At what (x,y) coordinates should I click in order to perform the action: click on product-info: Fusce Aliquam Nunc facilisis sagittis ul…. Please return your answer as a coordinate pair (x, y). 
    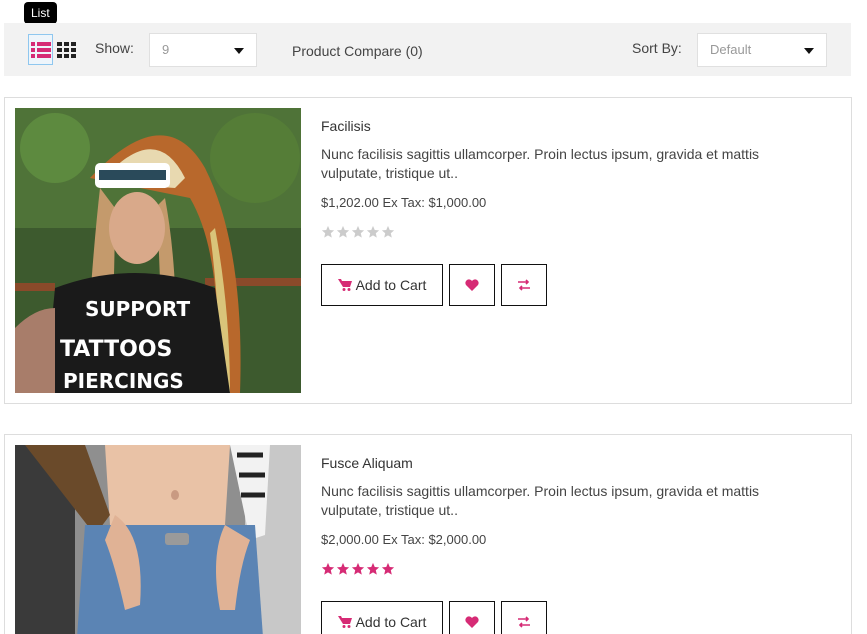
    Looking at the image, I should click on (571, 515).